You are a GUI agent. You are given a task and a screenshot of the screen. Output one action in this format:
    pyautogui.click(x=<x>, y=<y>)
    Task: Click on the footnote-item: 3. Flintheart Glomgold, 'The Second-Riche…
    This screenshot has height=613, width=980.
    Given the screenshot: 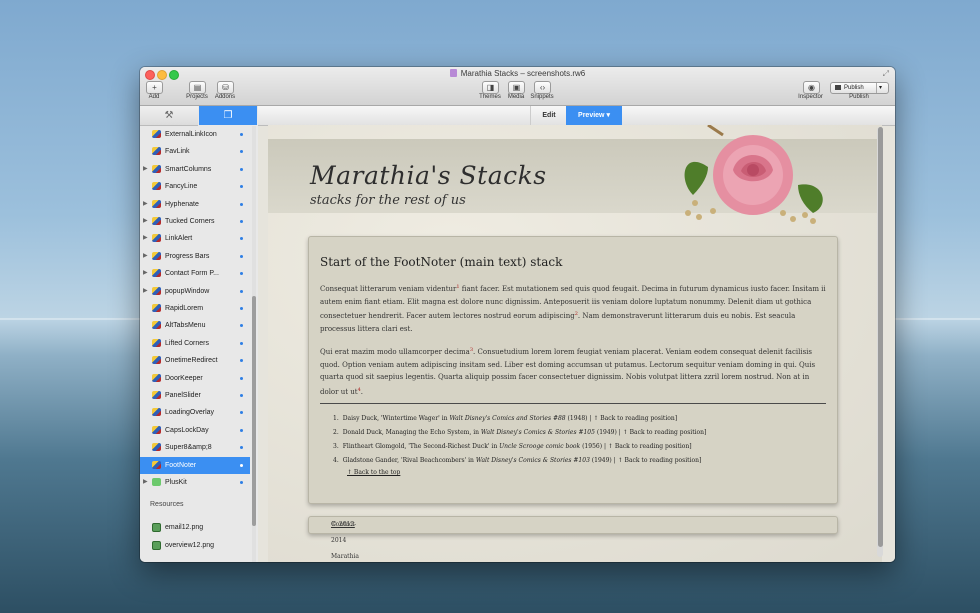 What is the action you would take?
    pyautogui.click(x=578, y=447)
    